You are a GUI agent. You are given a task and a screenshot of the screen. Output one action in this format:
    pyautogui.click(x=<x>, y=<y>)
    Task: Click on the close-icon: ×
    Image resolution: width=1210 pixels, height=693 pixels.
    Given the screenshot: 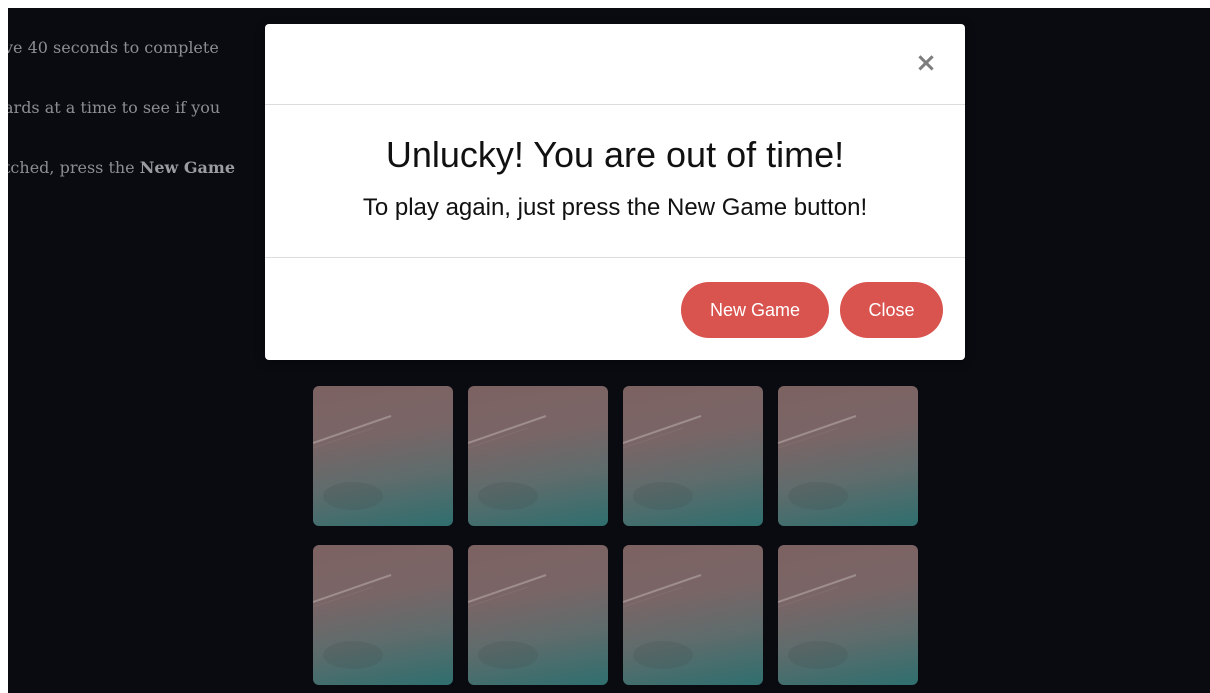 What is the action you would take?
    pyautogui.click(x=926, y=63)
    